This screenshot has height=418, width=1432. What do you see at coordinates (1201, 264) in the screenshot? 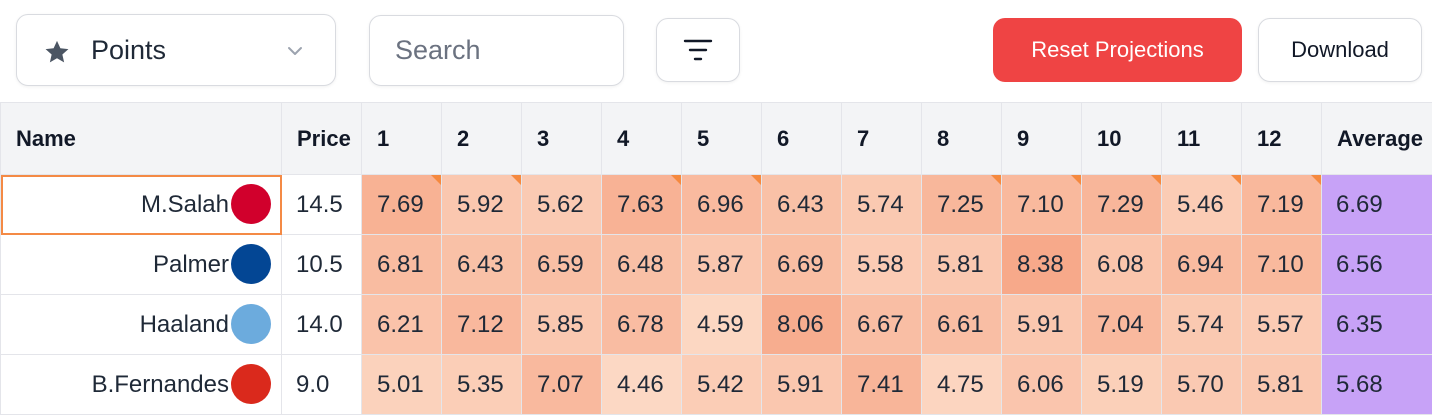
I see `projection-cell: 6.94` at bounding box center [1201, 264].